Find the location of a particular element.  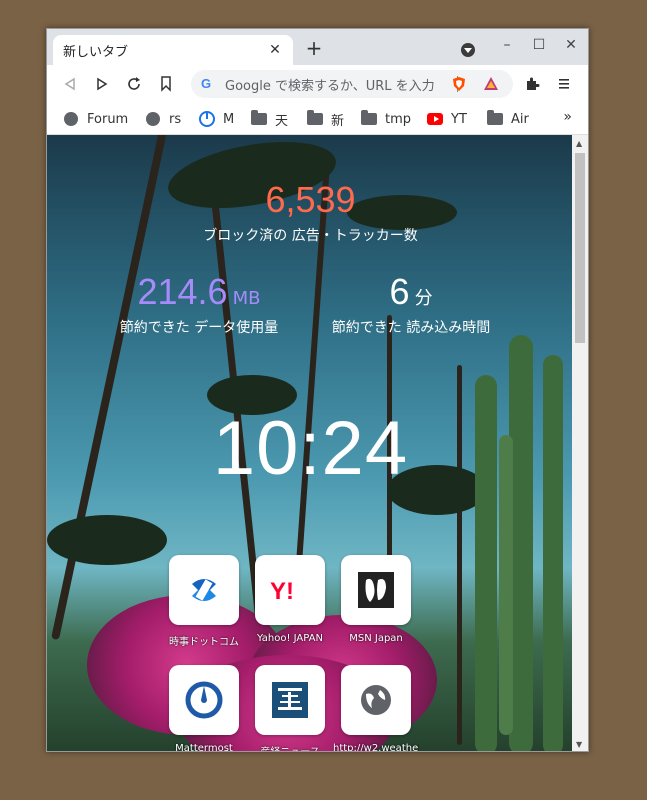

back-button is located at coordinates (70, 84).